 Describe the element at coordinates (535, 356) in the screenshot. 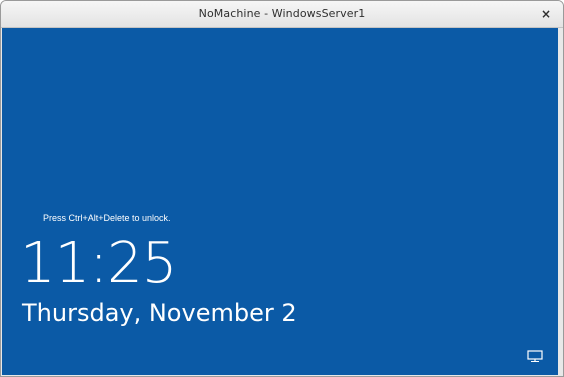

I see `network-icon` at that location.